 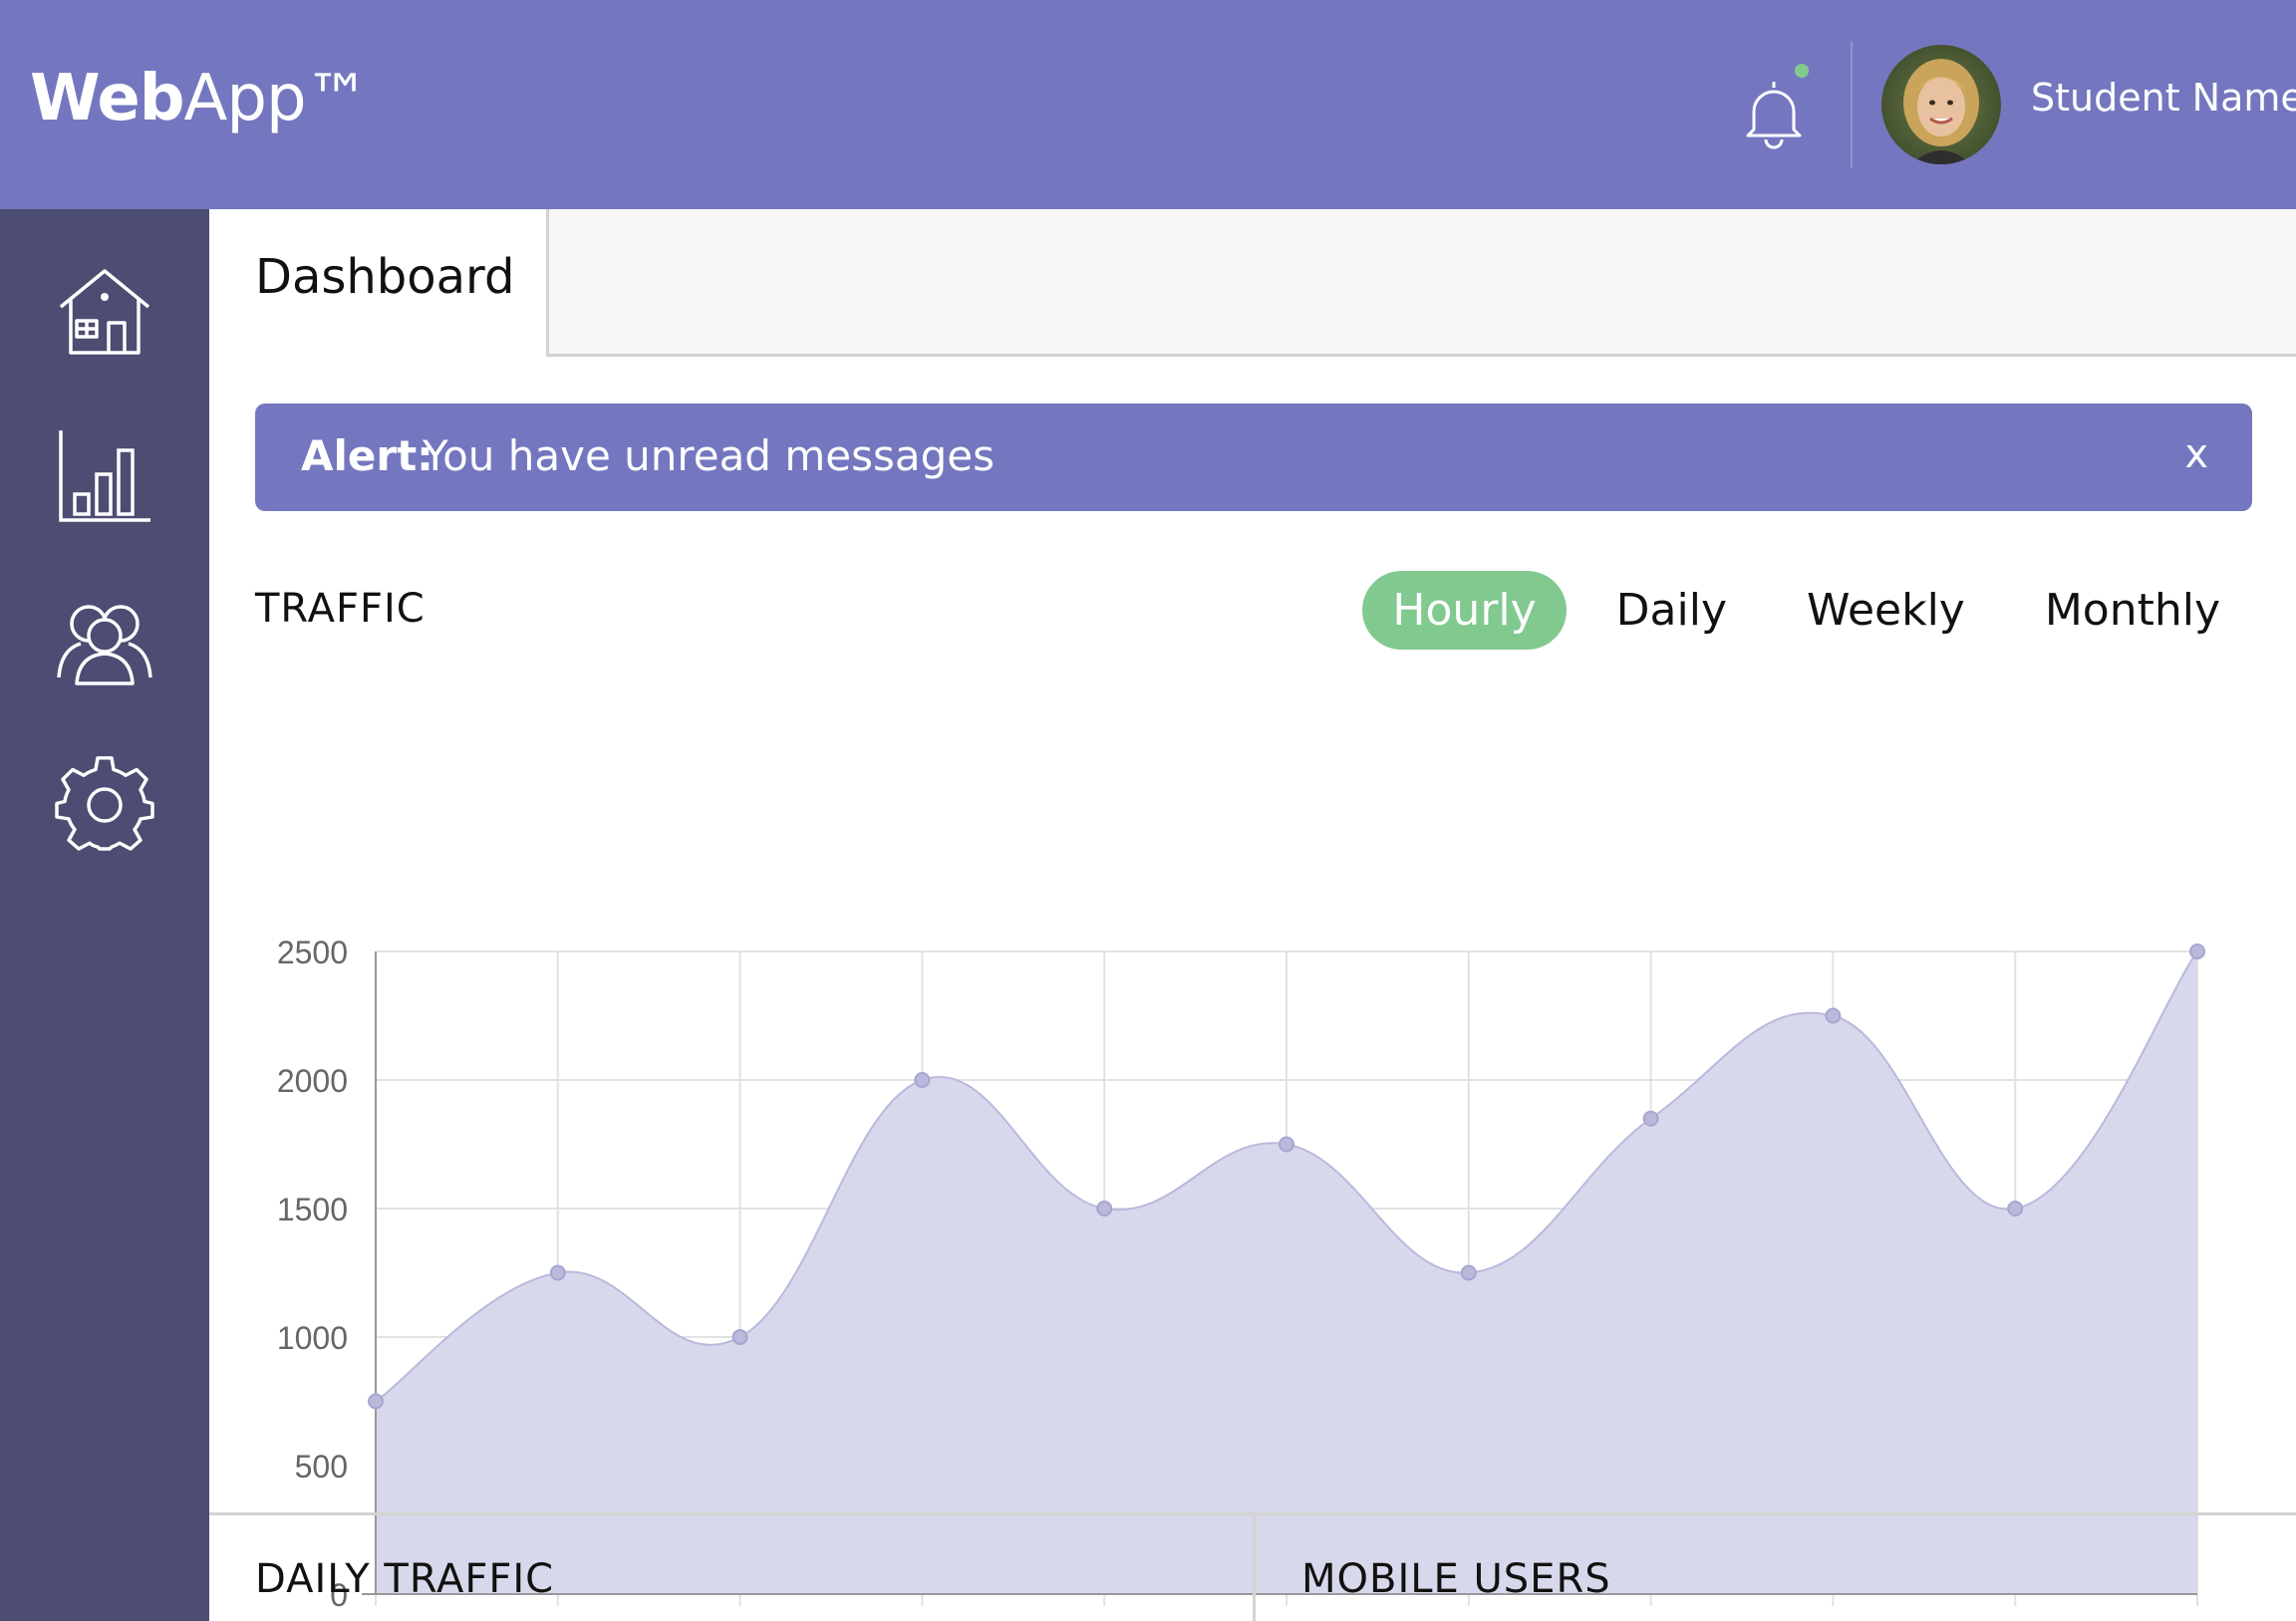 I want to click on logo-prefix: Web, so click(x=107, y=98).